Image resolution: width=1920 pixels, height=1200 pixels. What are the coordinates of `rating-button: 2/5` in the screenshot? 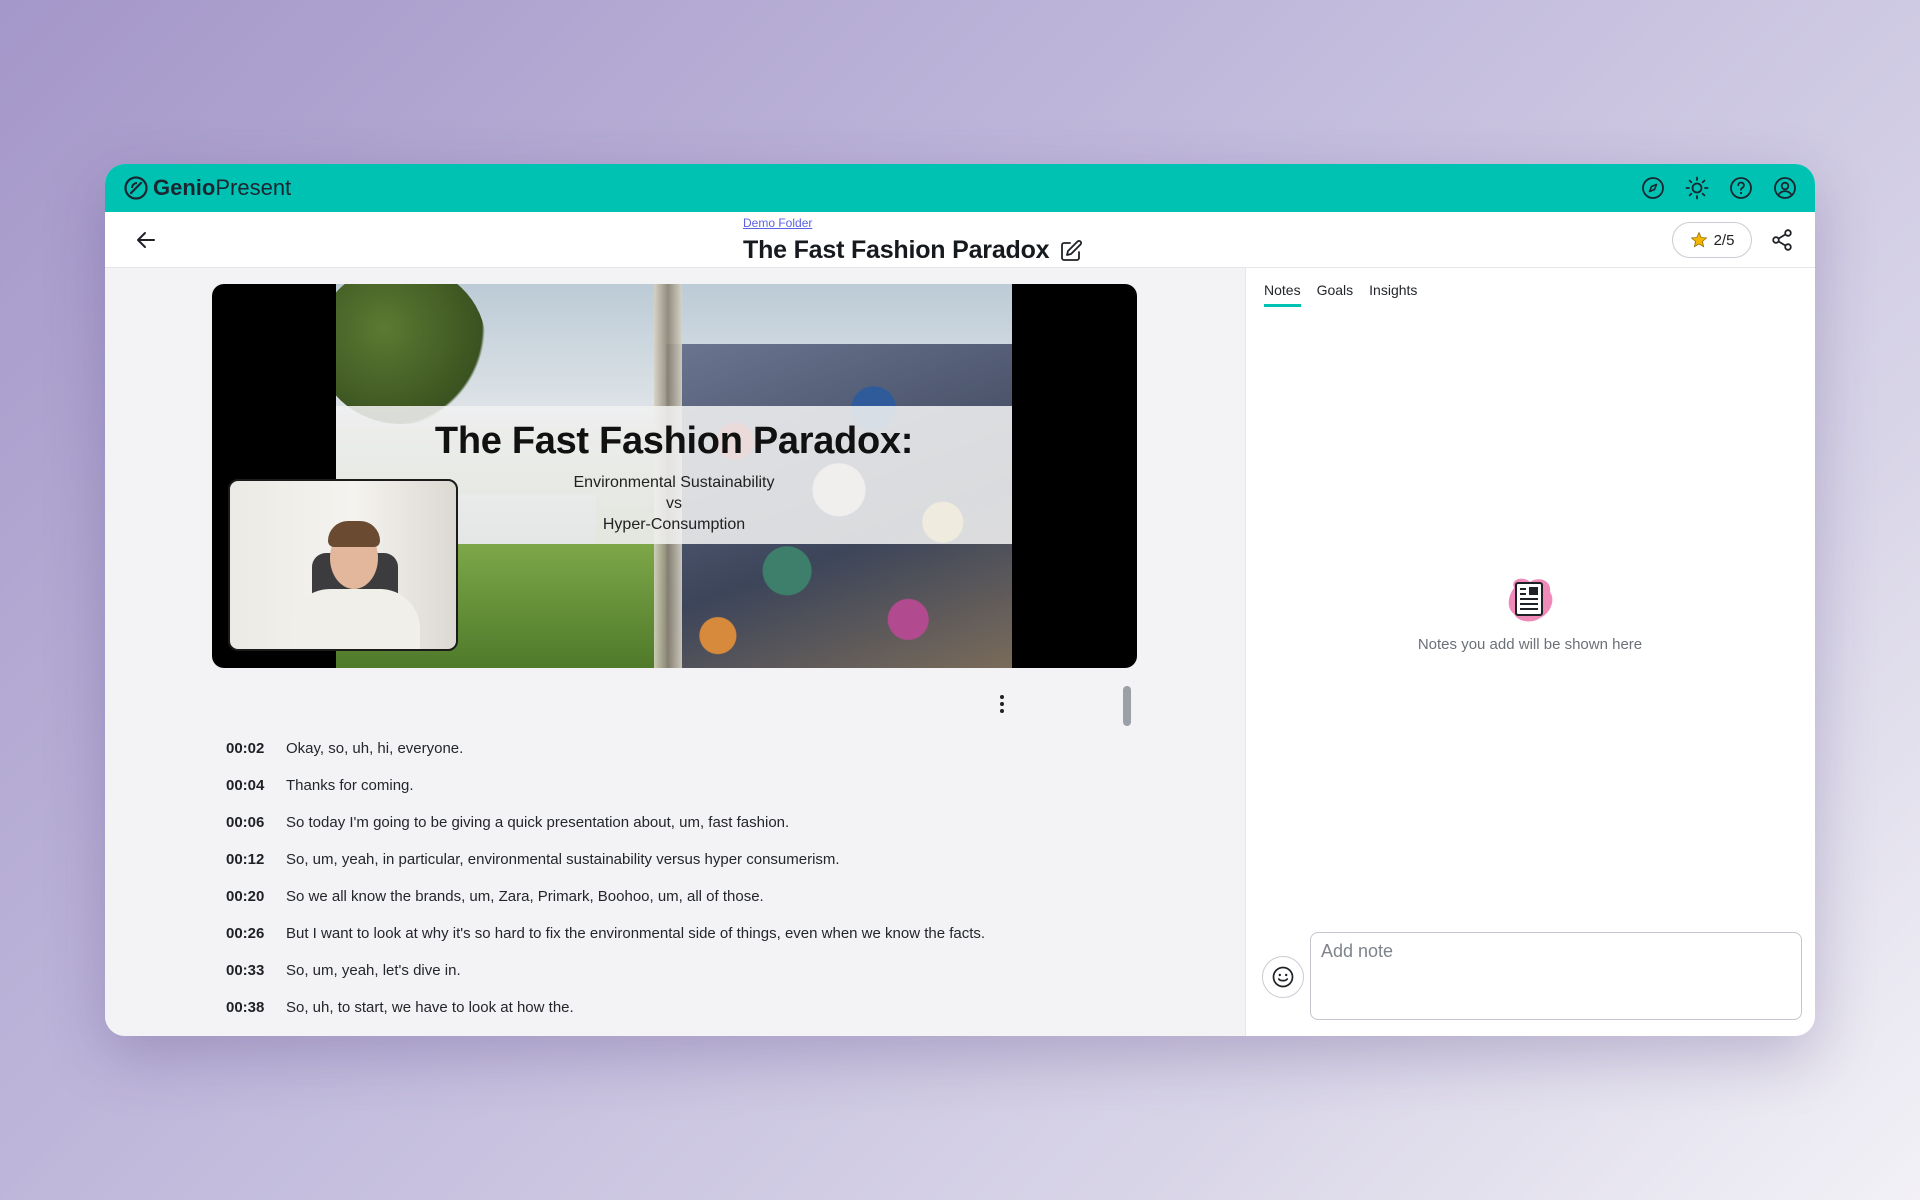 It's located at (1712, 240).